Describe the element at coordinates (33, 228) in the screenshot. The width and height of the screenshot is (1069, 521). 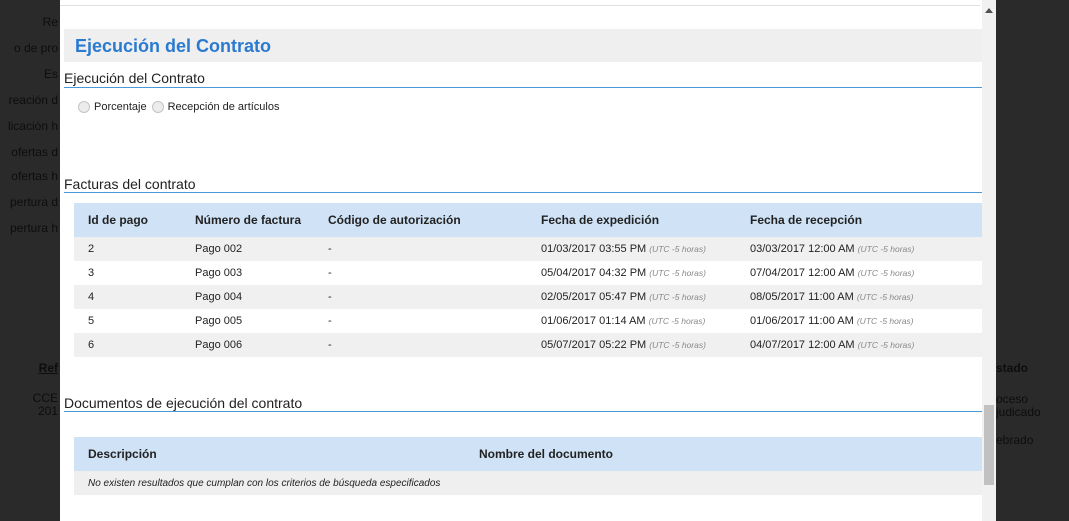
I see `bg-text: pertura h` at that location.